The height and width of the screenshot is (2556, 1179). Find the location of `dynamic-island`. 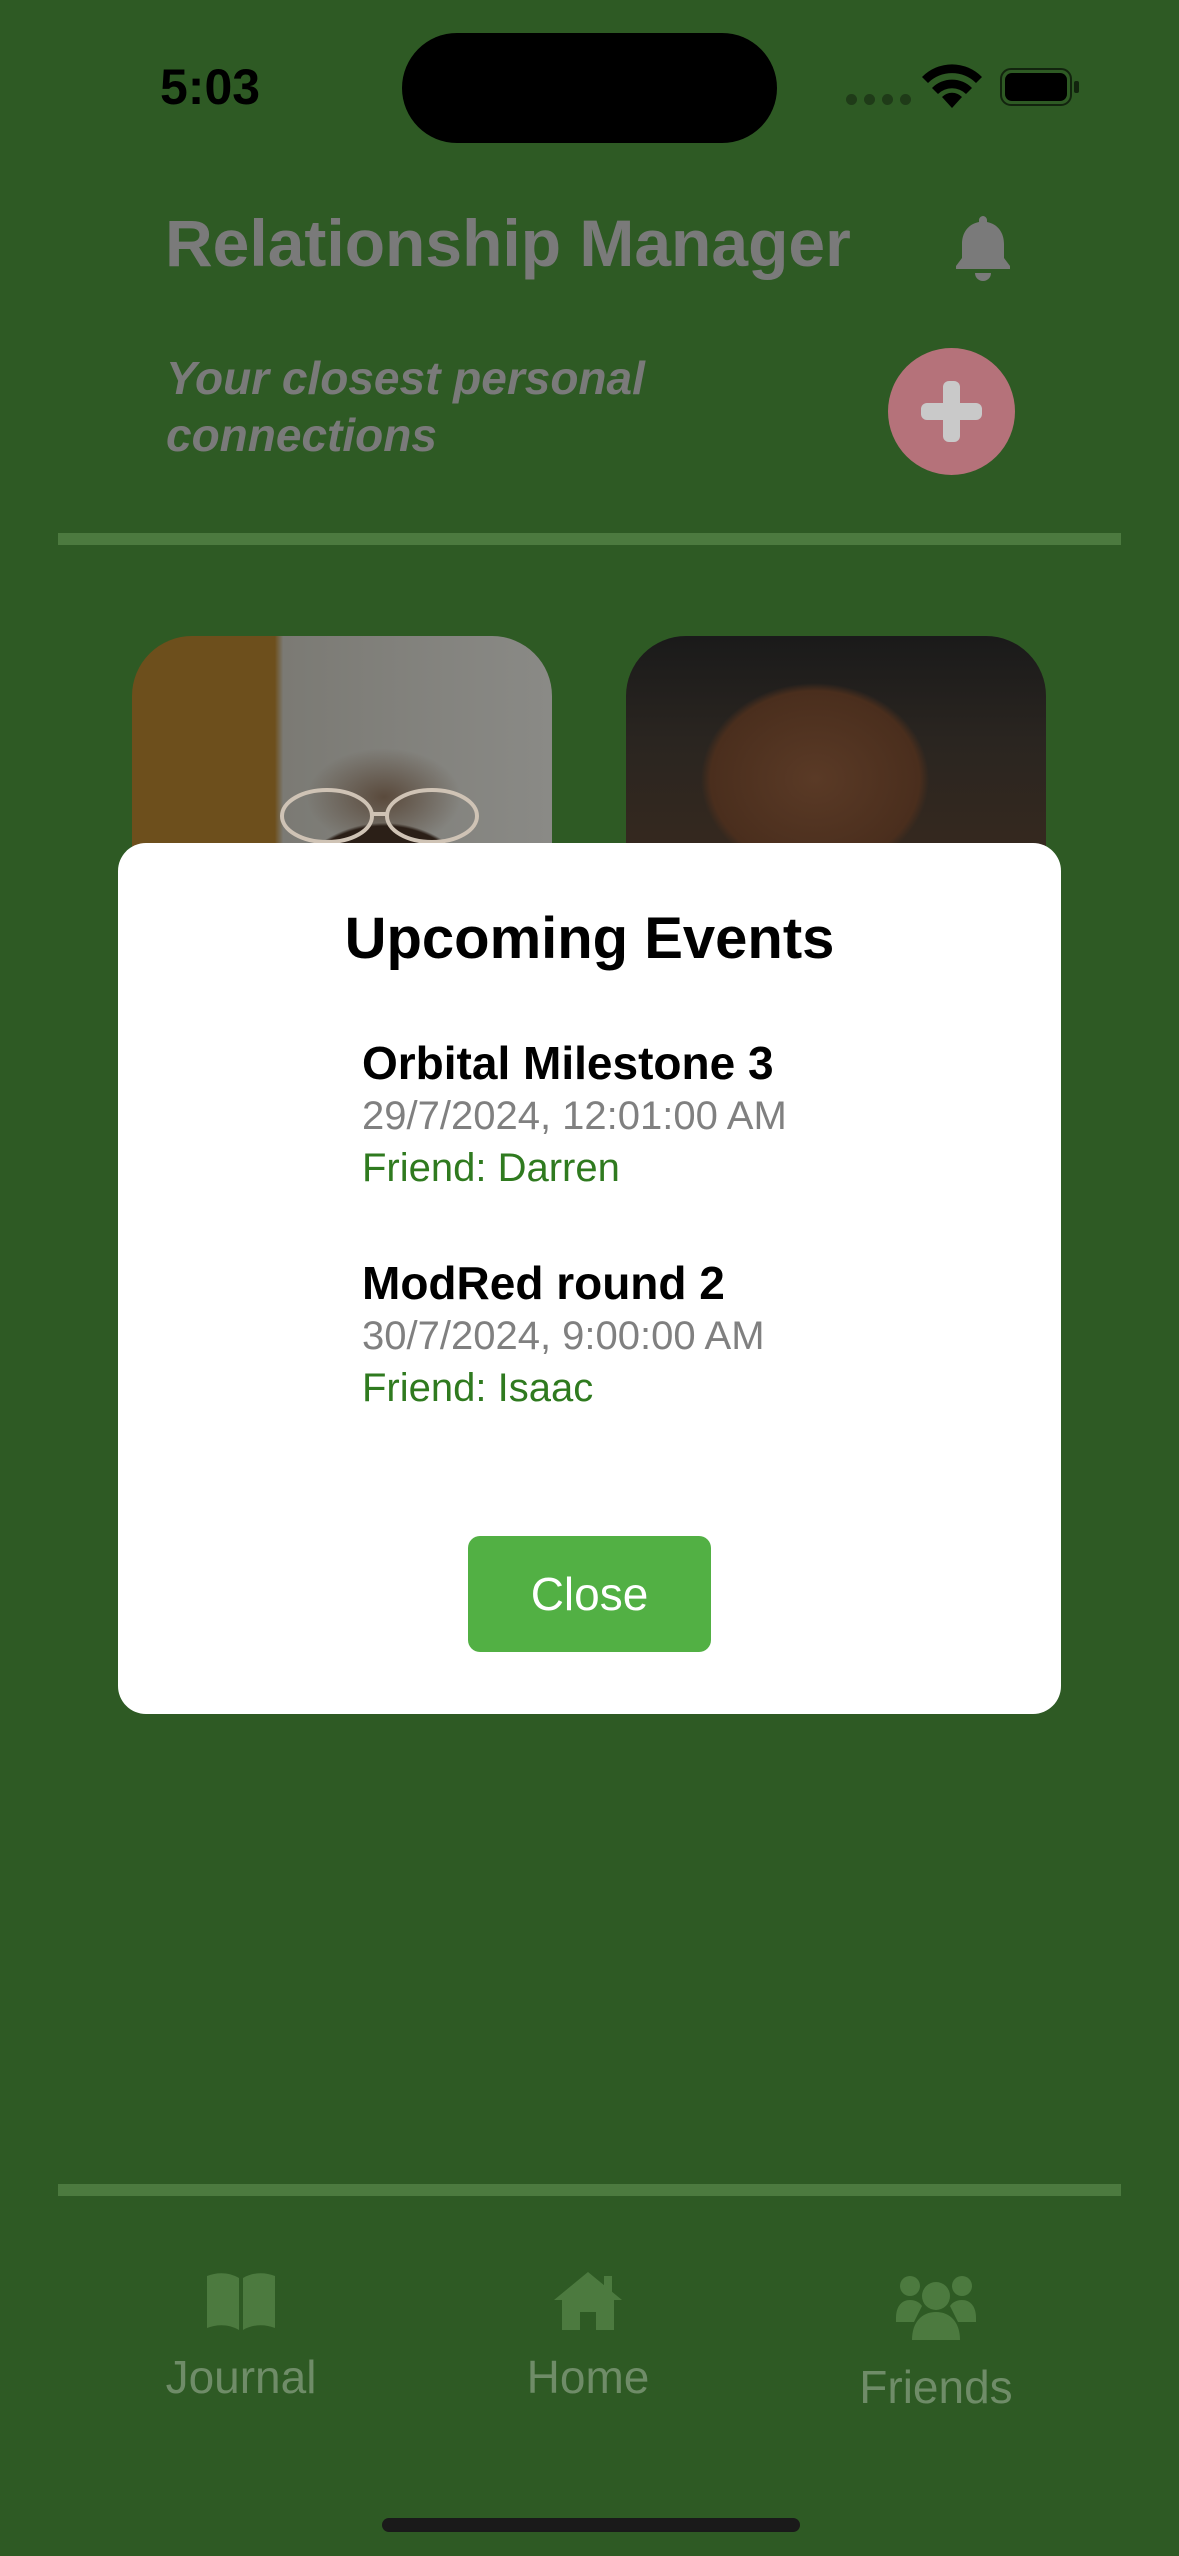

dynamic-island is located at coordinates (589, 88).